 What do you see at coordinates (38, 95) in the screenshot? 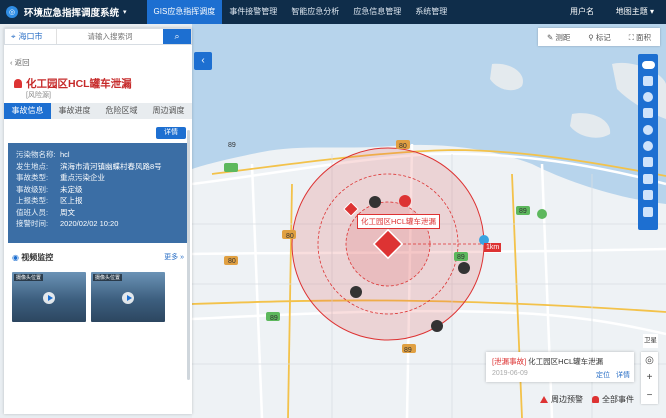
I see `incident-tag: [风险源]` at bounding box center [38, 95].